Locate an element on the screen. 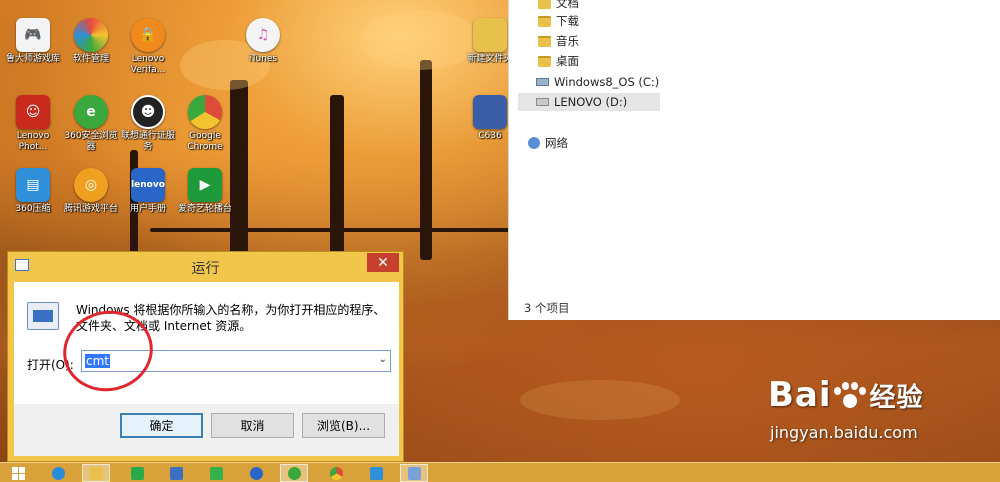 The width and height of the screenshot is (1000, 482). desktop-icon-software-manager: 软件管理 is located at coordinates (91, 41).